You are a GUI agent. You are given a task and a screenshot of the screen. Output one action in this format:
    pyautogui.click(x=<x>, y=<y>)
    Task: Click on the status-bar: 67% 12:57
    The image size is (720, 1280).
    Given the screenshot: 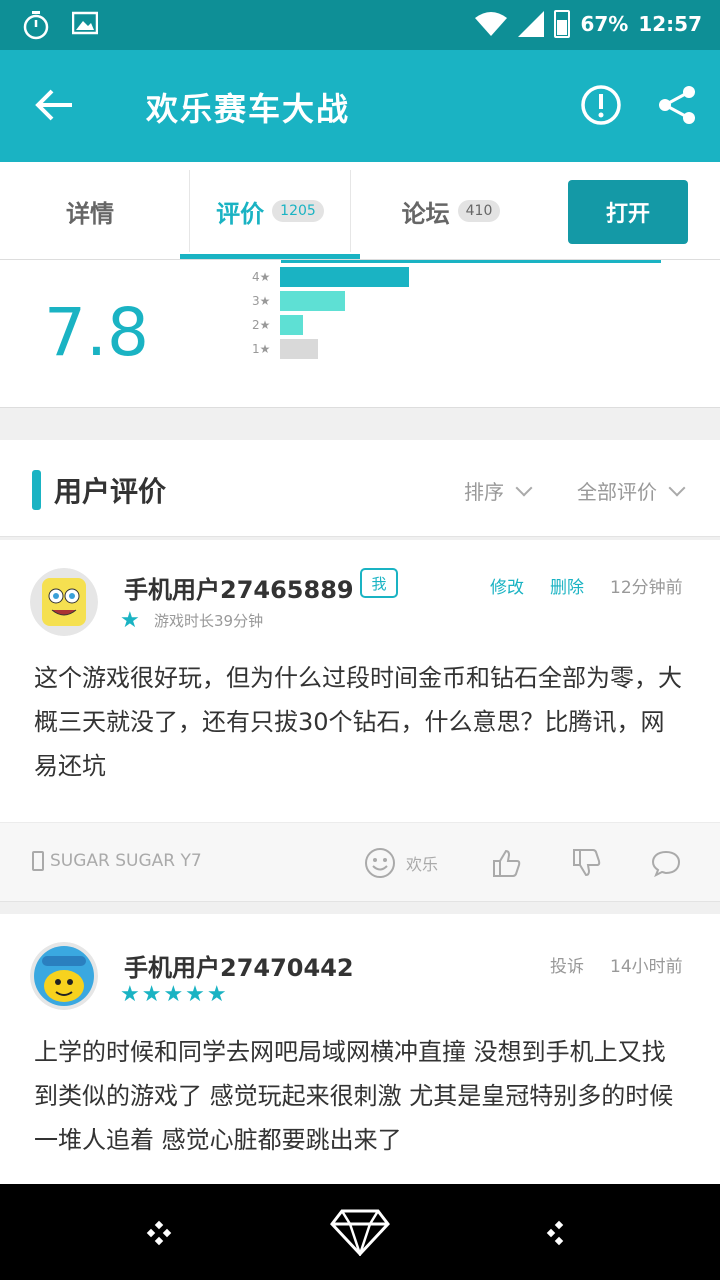 What is the action you would take?
    pyautogui.click(x=360, y=25)
    